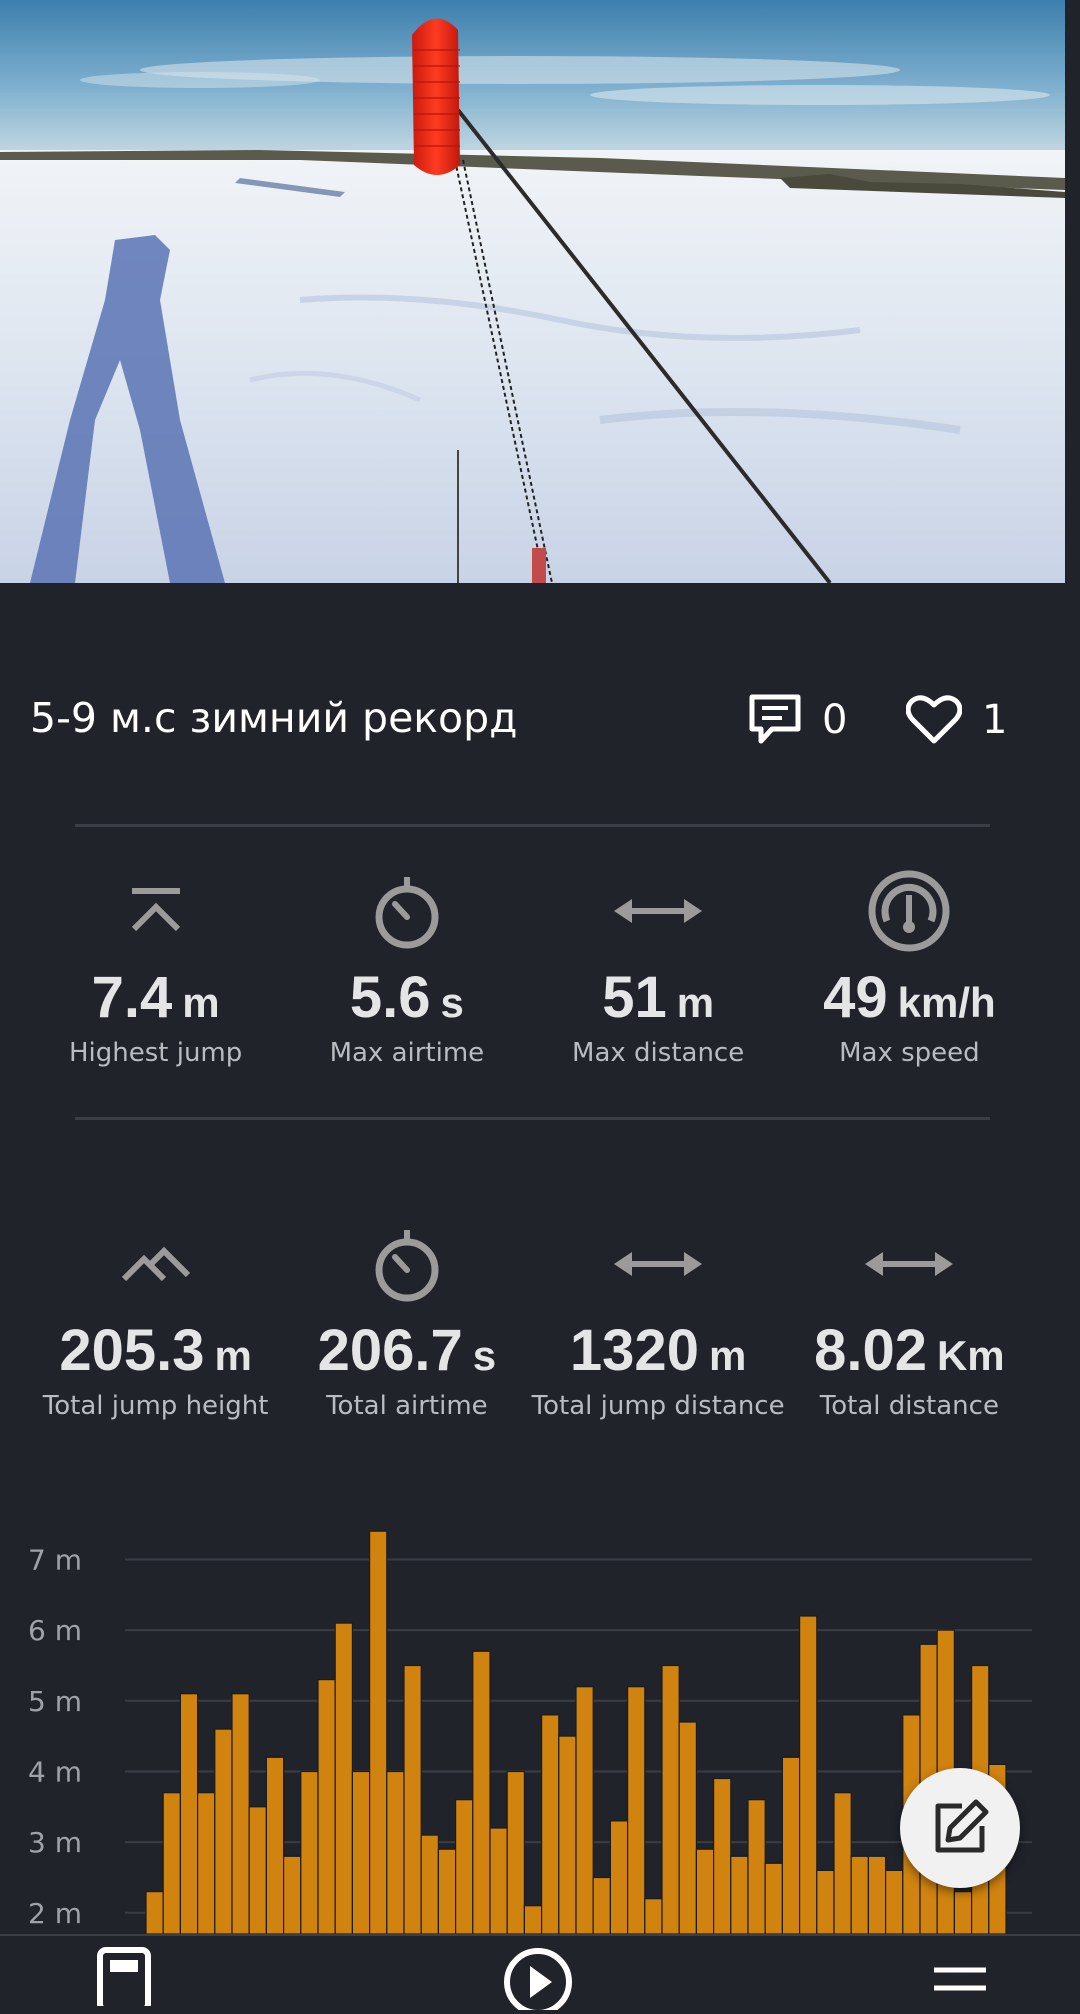 The image size is (1080, 2014). I want to click on session-title: 5-9 м.с зимний рекорд, so click(274, 718).